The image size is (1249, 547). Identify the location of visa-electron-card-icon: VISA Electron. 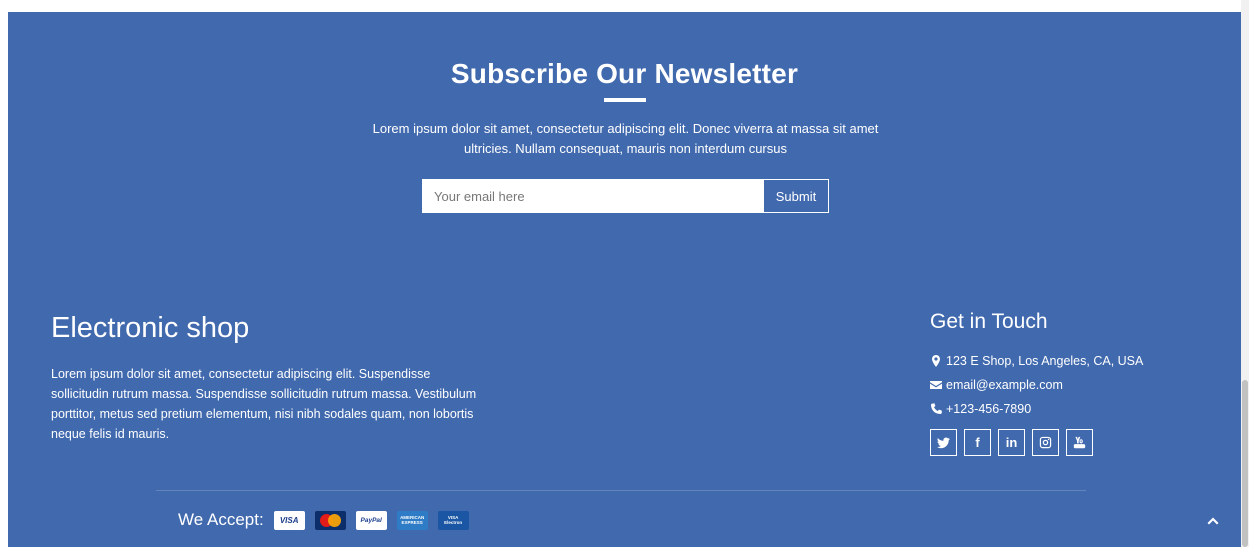
(453, 520).